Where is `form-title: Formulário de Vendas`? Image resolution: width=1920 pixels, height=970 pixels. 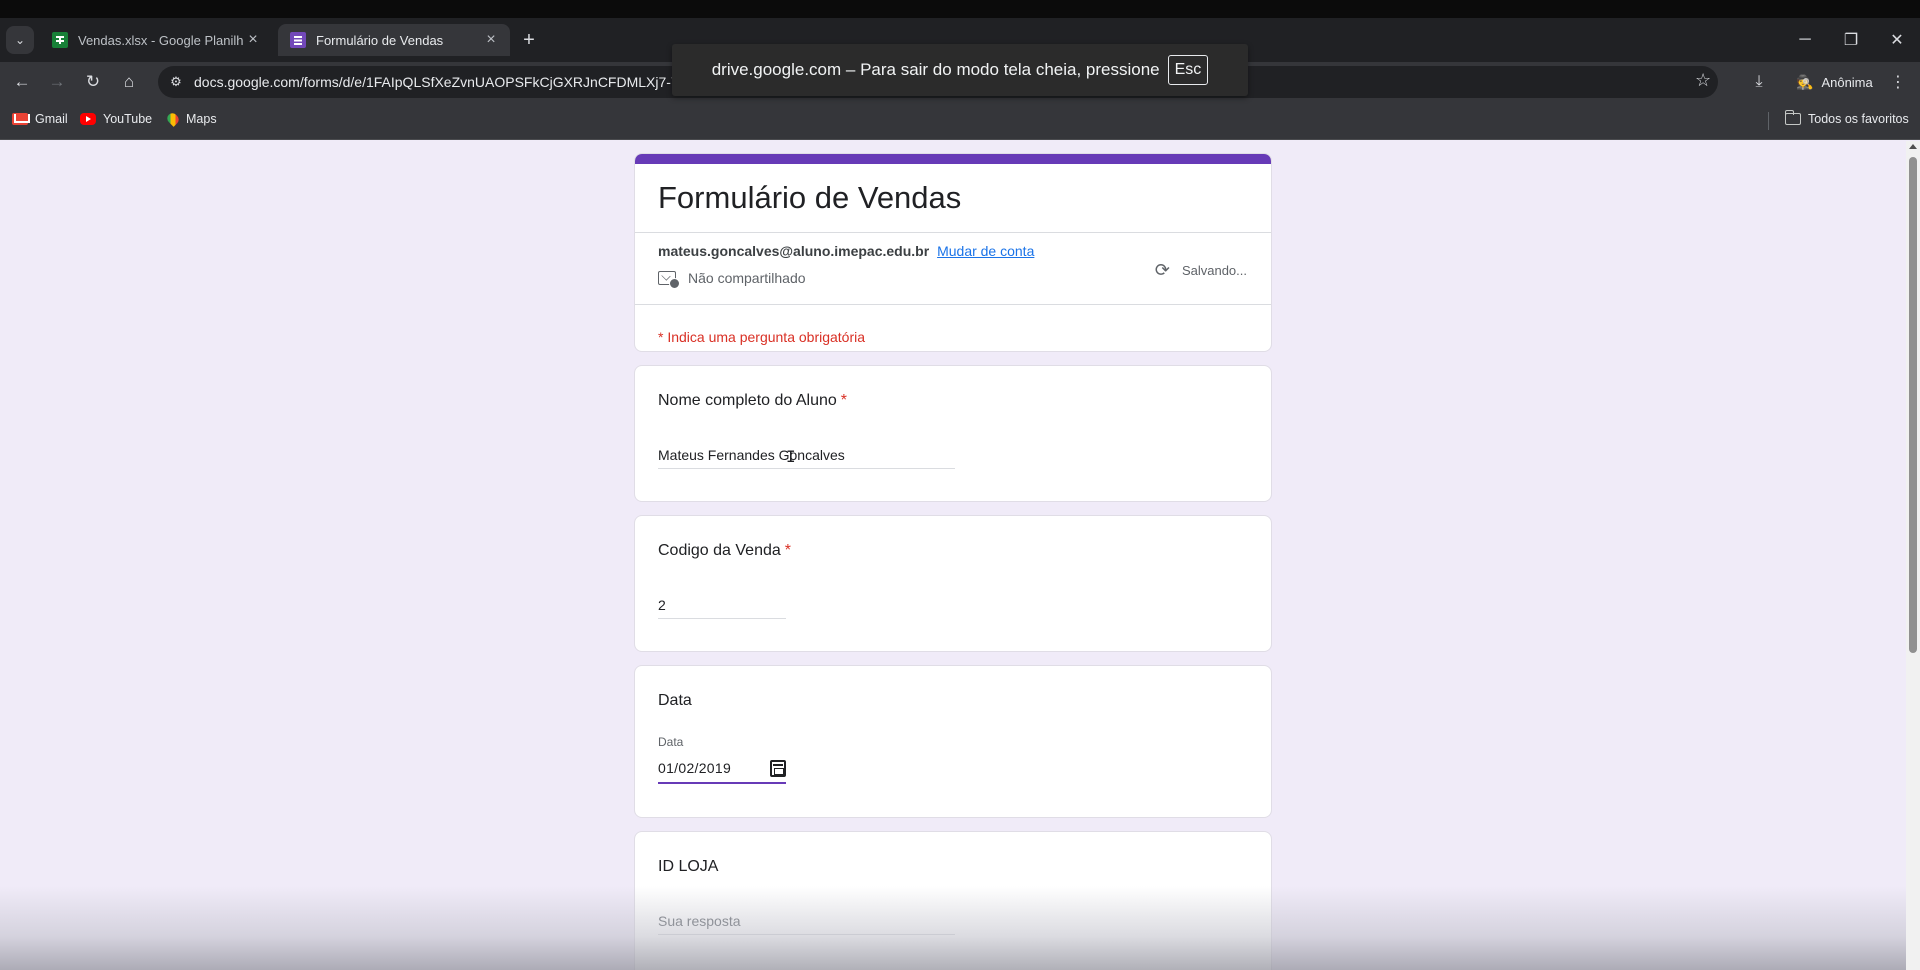
form-title: Formulário de Vendas is located at coordinates (810, 197).